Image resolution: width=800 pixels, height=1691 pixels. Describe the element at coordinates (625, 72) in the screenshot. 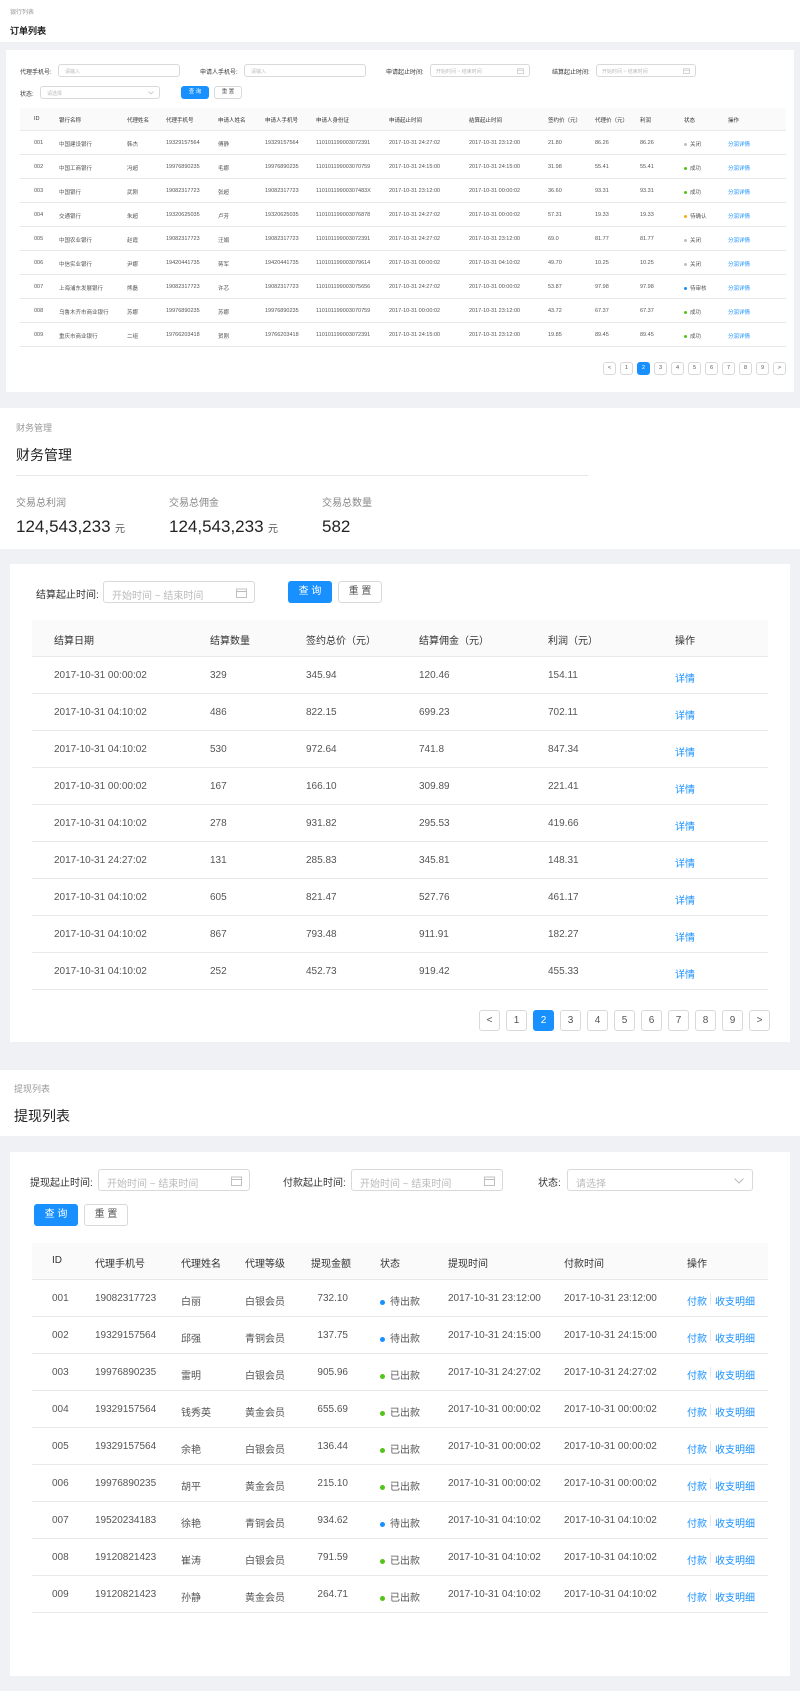

I see `settle-time-placeholder: 开始时间 ~ 结束时间` at that location.